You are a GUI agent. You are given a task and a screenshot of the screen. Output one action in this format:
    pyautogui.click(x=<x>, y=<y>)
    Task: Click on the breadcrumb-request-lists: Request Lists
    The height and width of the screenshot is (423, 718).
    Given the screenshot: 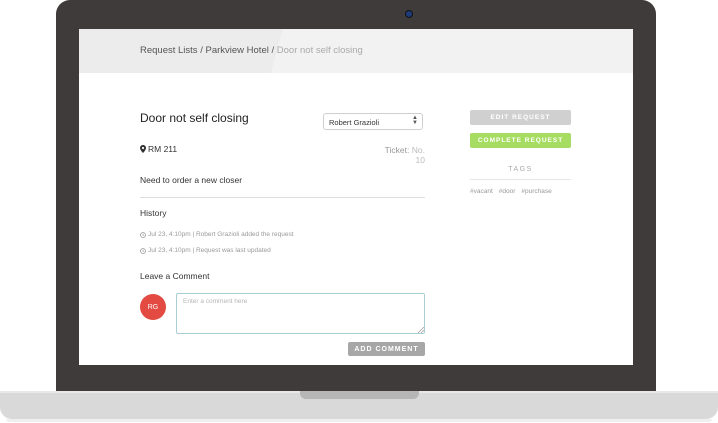 What is the action you would take?
    pyautogui.click(x=169, y=50)
    